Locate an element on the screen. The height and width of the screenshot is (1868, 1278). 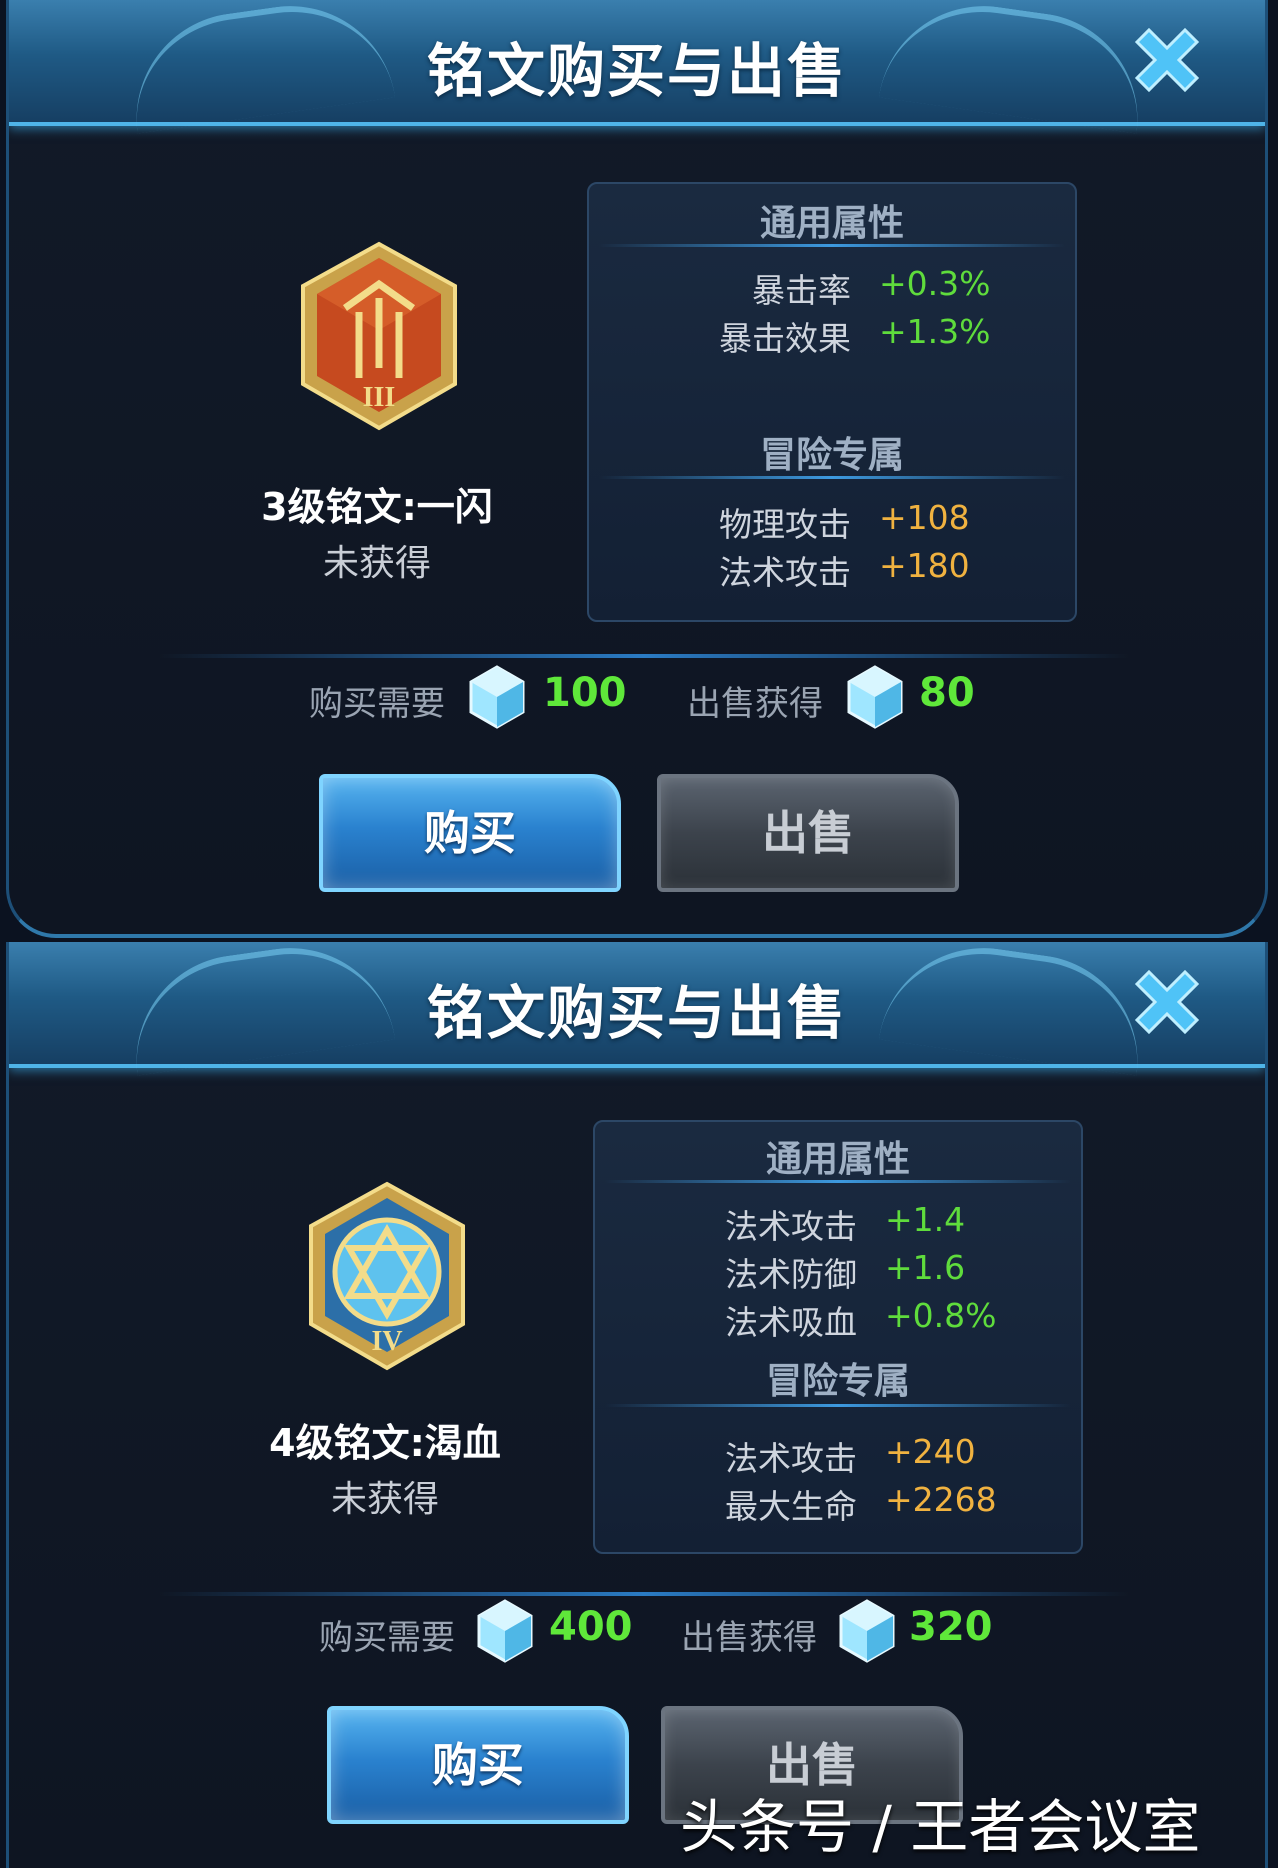
general-stat-row: 暴击率 +0.3% is located at coordinates (832, 287).